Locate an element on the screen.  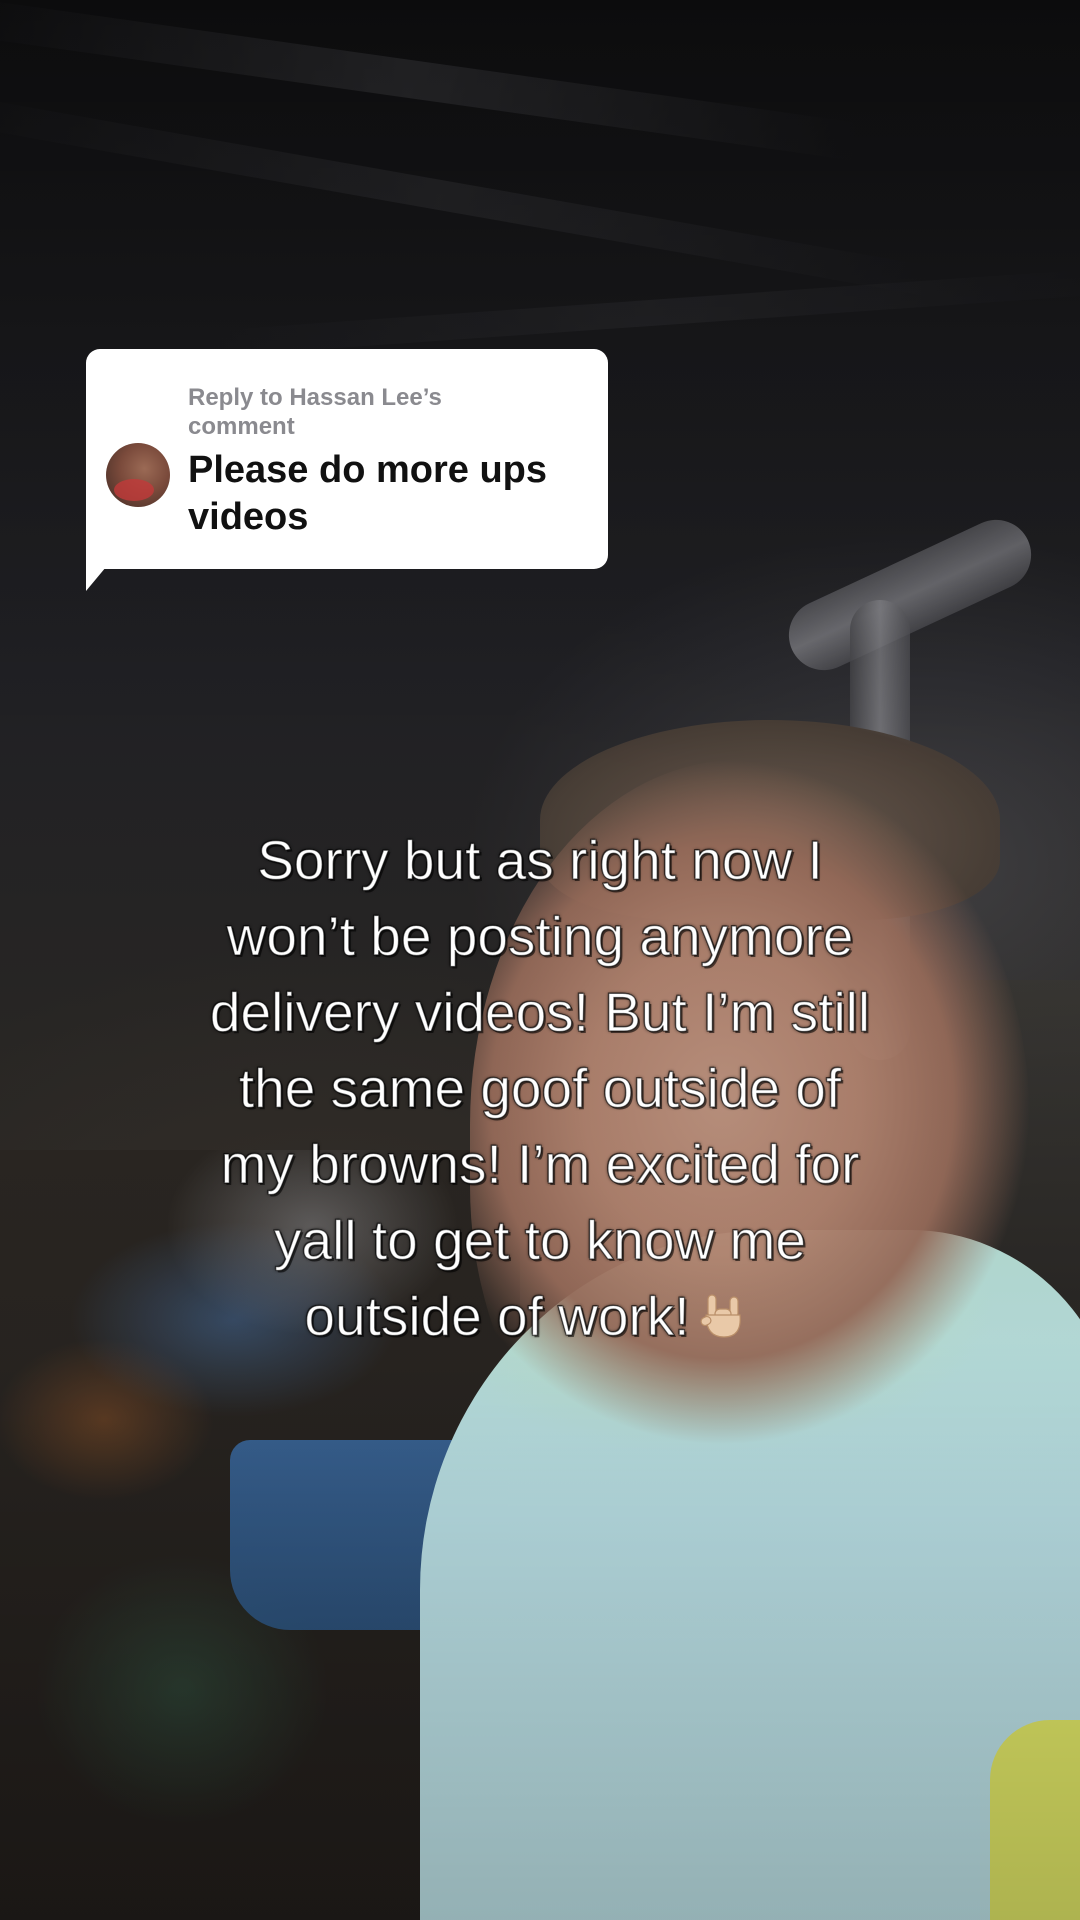
caption-line: delivery videos! But I’m still is located at coordinates (540, 1011).